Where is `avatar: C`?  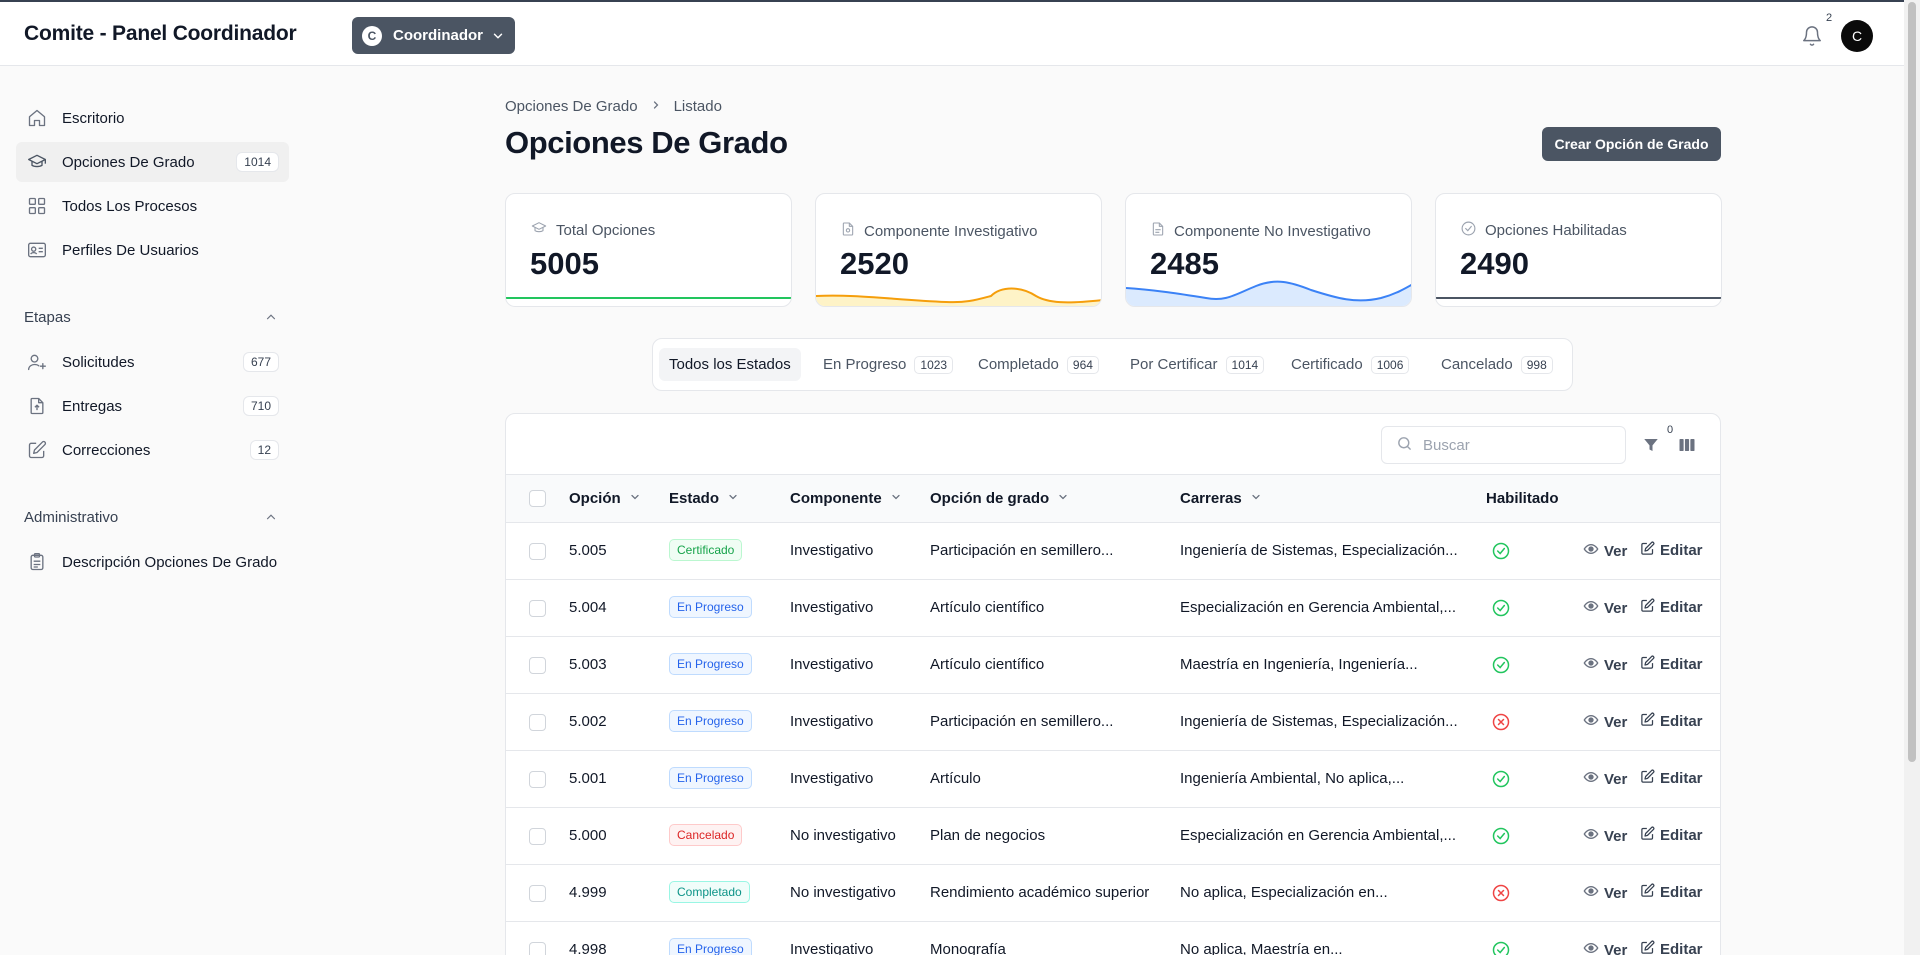 avatar: C is located at coordinates (1857, 36).